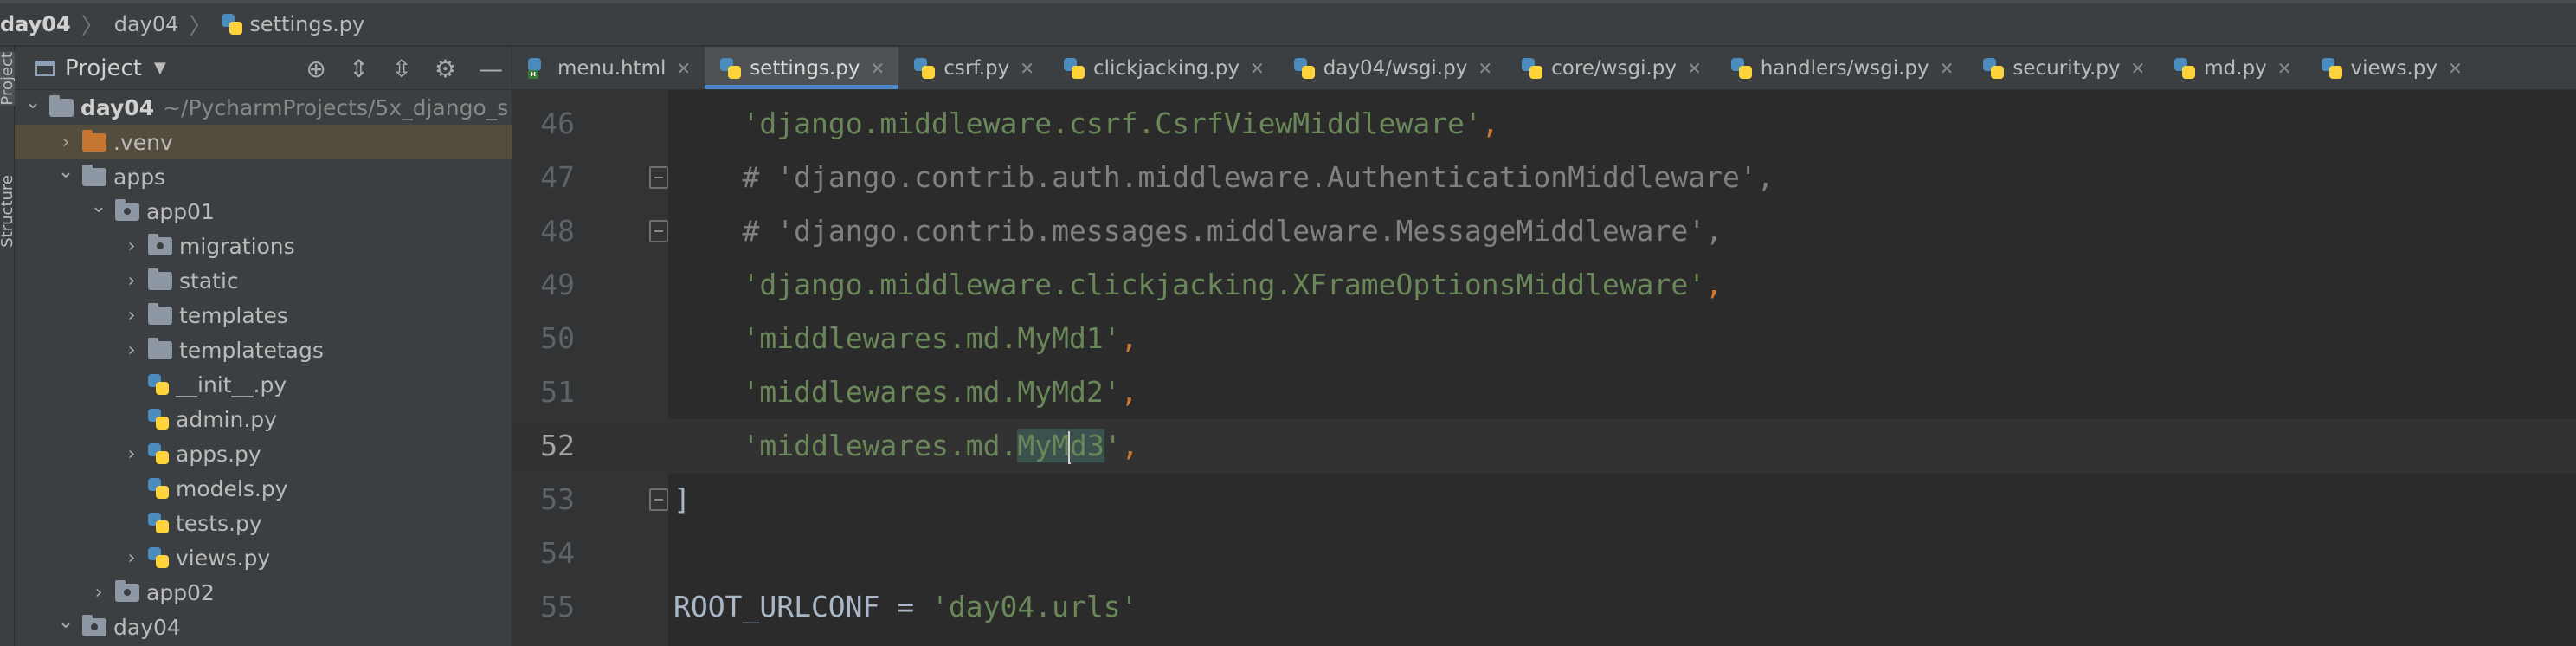 Image resolution: width=2576 pixels, height=646 pixels. Describe the element at coordinates (263, 142) in the screenshot. I see `tree-item: › .venv` at that location.